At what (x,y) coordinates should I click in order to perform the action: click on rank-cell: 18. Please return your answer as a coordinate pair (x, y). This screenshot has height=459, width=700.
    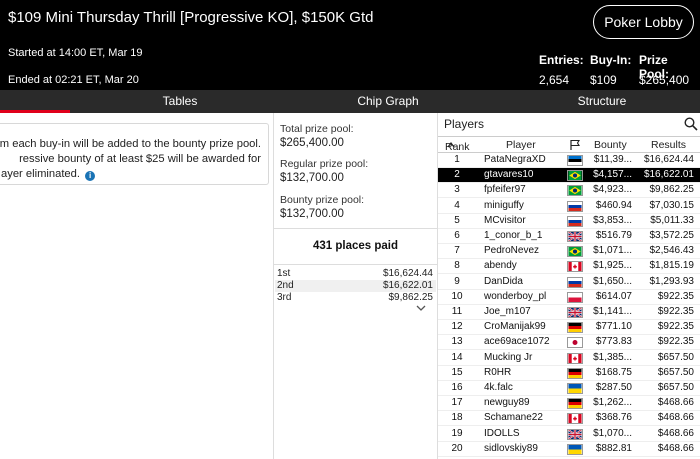
    Looking at the image, I should click on (457, 418).